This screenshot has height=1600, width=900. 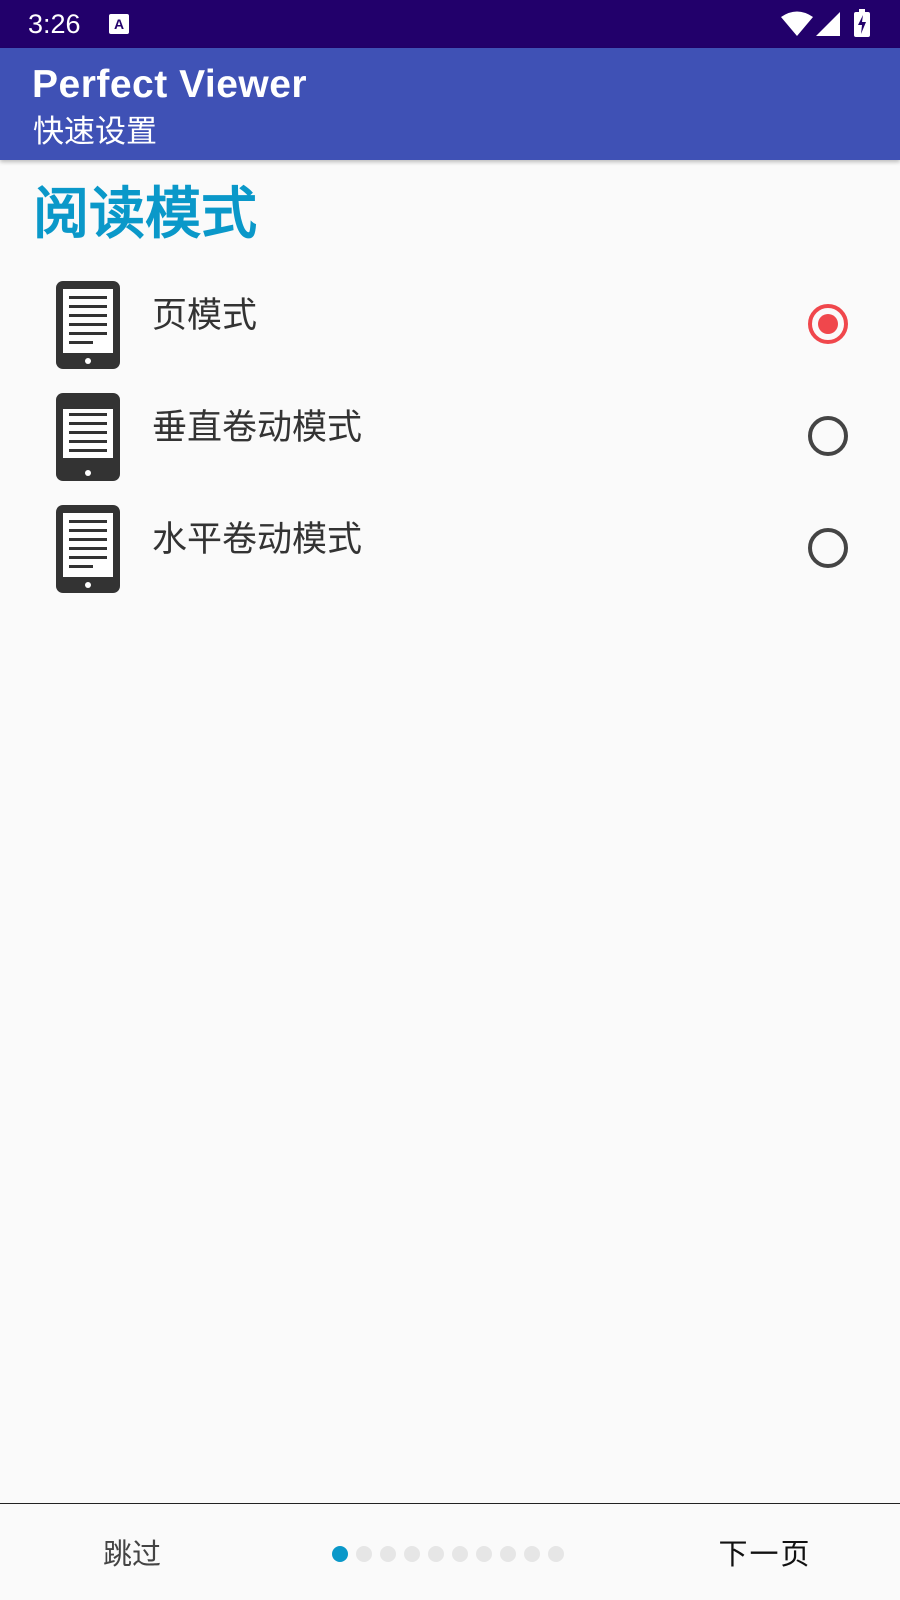 I want to click on option-label-vertical-scroll-mode: 垂直卷动模式, so click(x=257, y=428).